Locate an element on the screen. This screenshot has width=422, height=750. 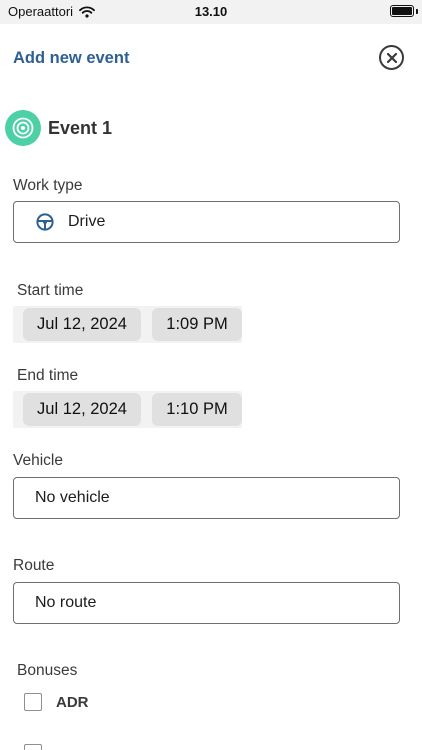
page-title: Add new event is located at coordinates (71, 58).